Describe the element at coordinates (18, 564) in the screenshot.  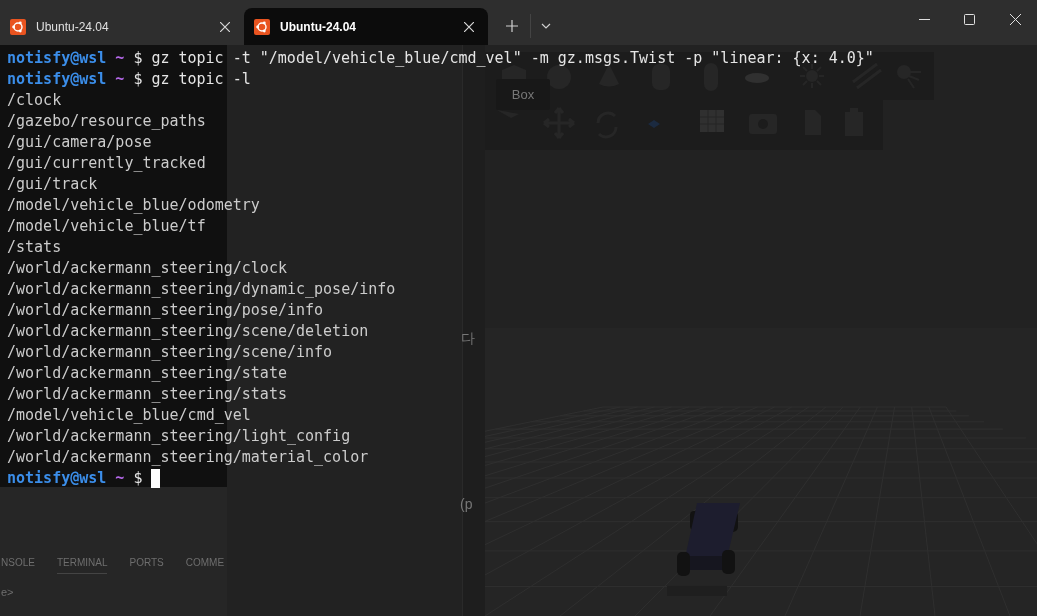
I see `panel-tab: NSOLE` at that location.